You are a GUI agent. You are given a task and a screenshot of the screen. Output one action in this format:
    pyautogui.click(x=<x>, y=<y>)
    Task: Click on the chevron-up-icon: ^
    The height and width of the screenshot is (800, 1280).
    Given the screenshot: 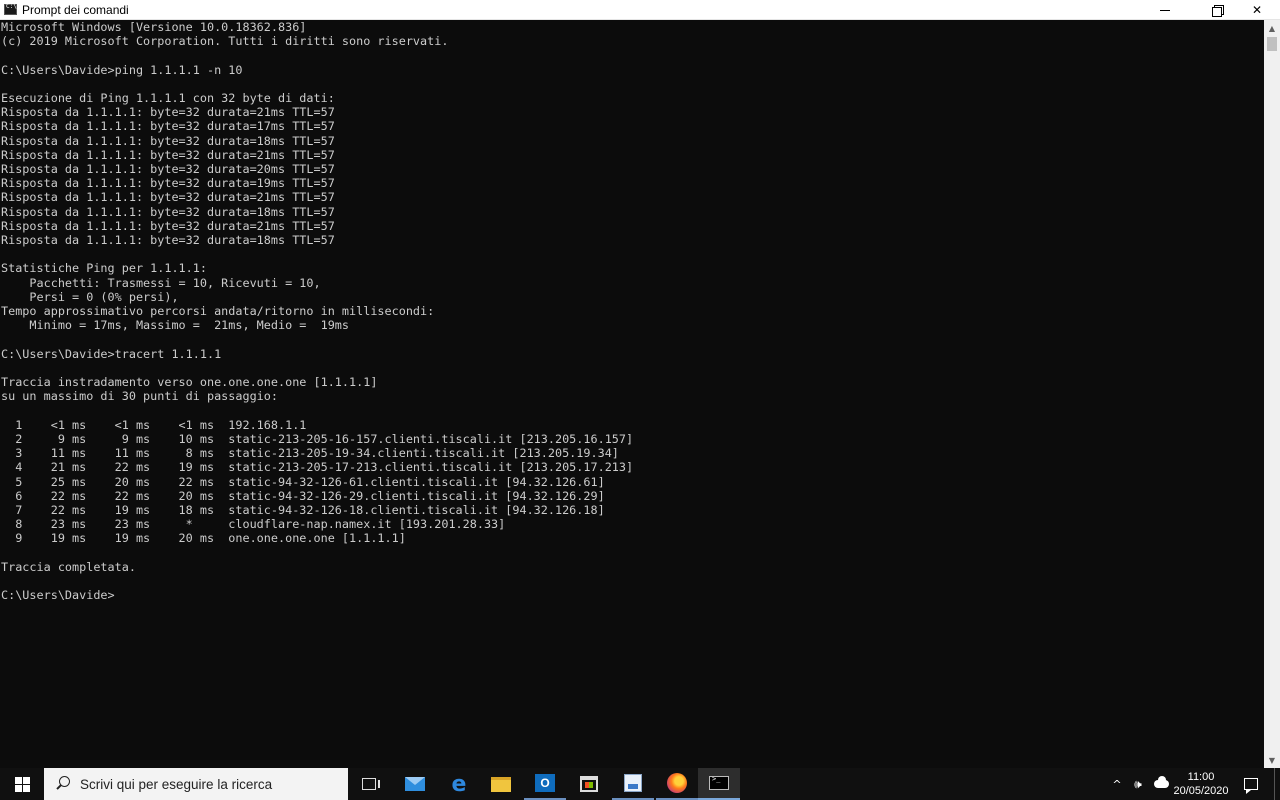 What is the action you would take?
    pyautogui.click(x=1117, y=784)
    